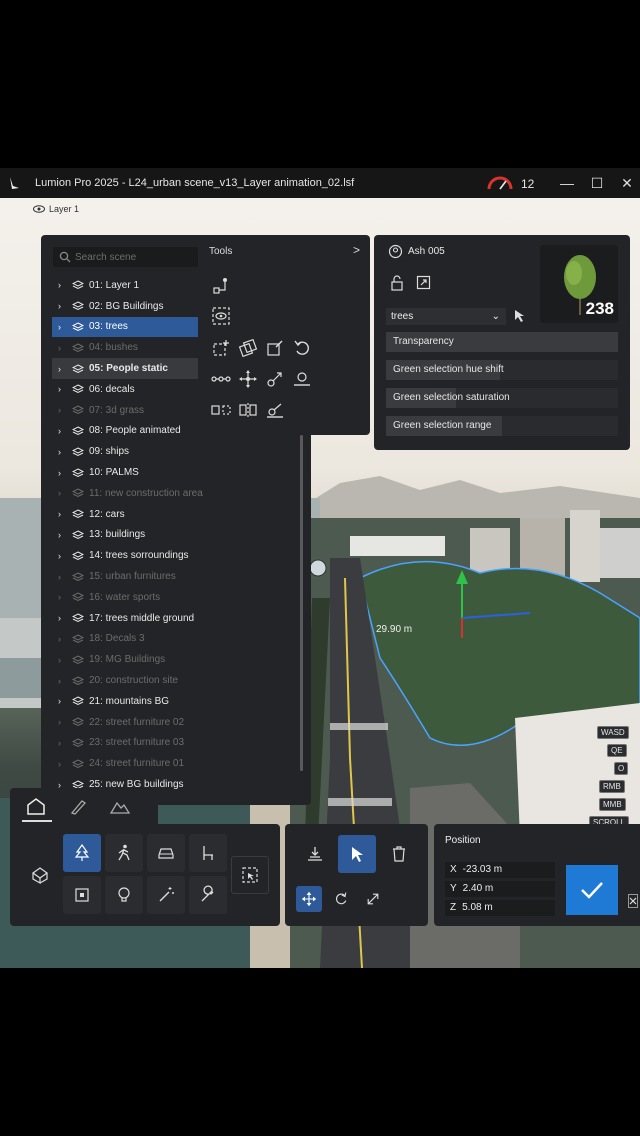  What do you see at coordinates (132, 576) in the screenshot?
I see `scene-layer-item: › 15: urban furnitures` at bounding box center [132, 576].